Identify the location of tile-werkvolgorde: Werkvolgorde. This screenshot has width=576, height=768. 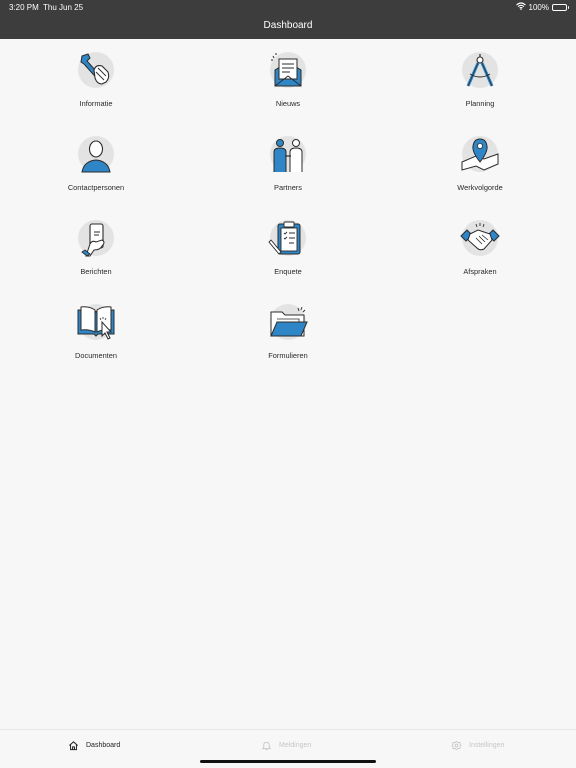
(480, 169).